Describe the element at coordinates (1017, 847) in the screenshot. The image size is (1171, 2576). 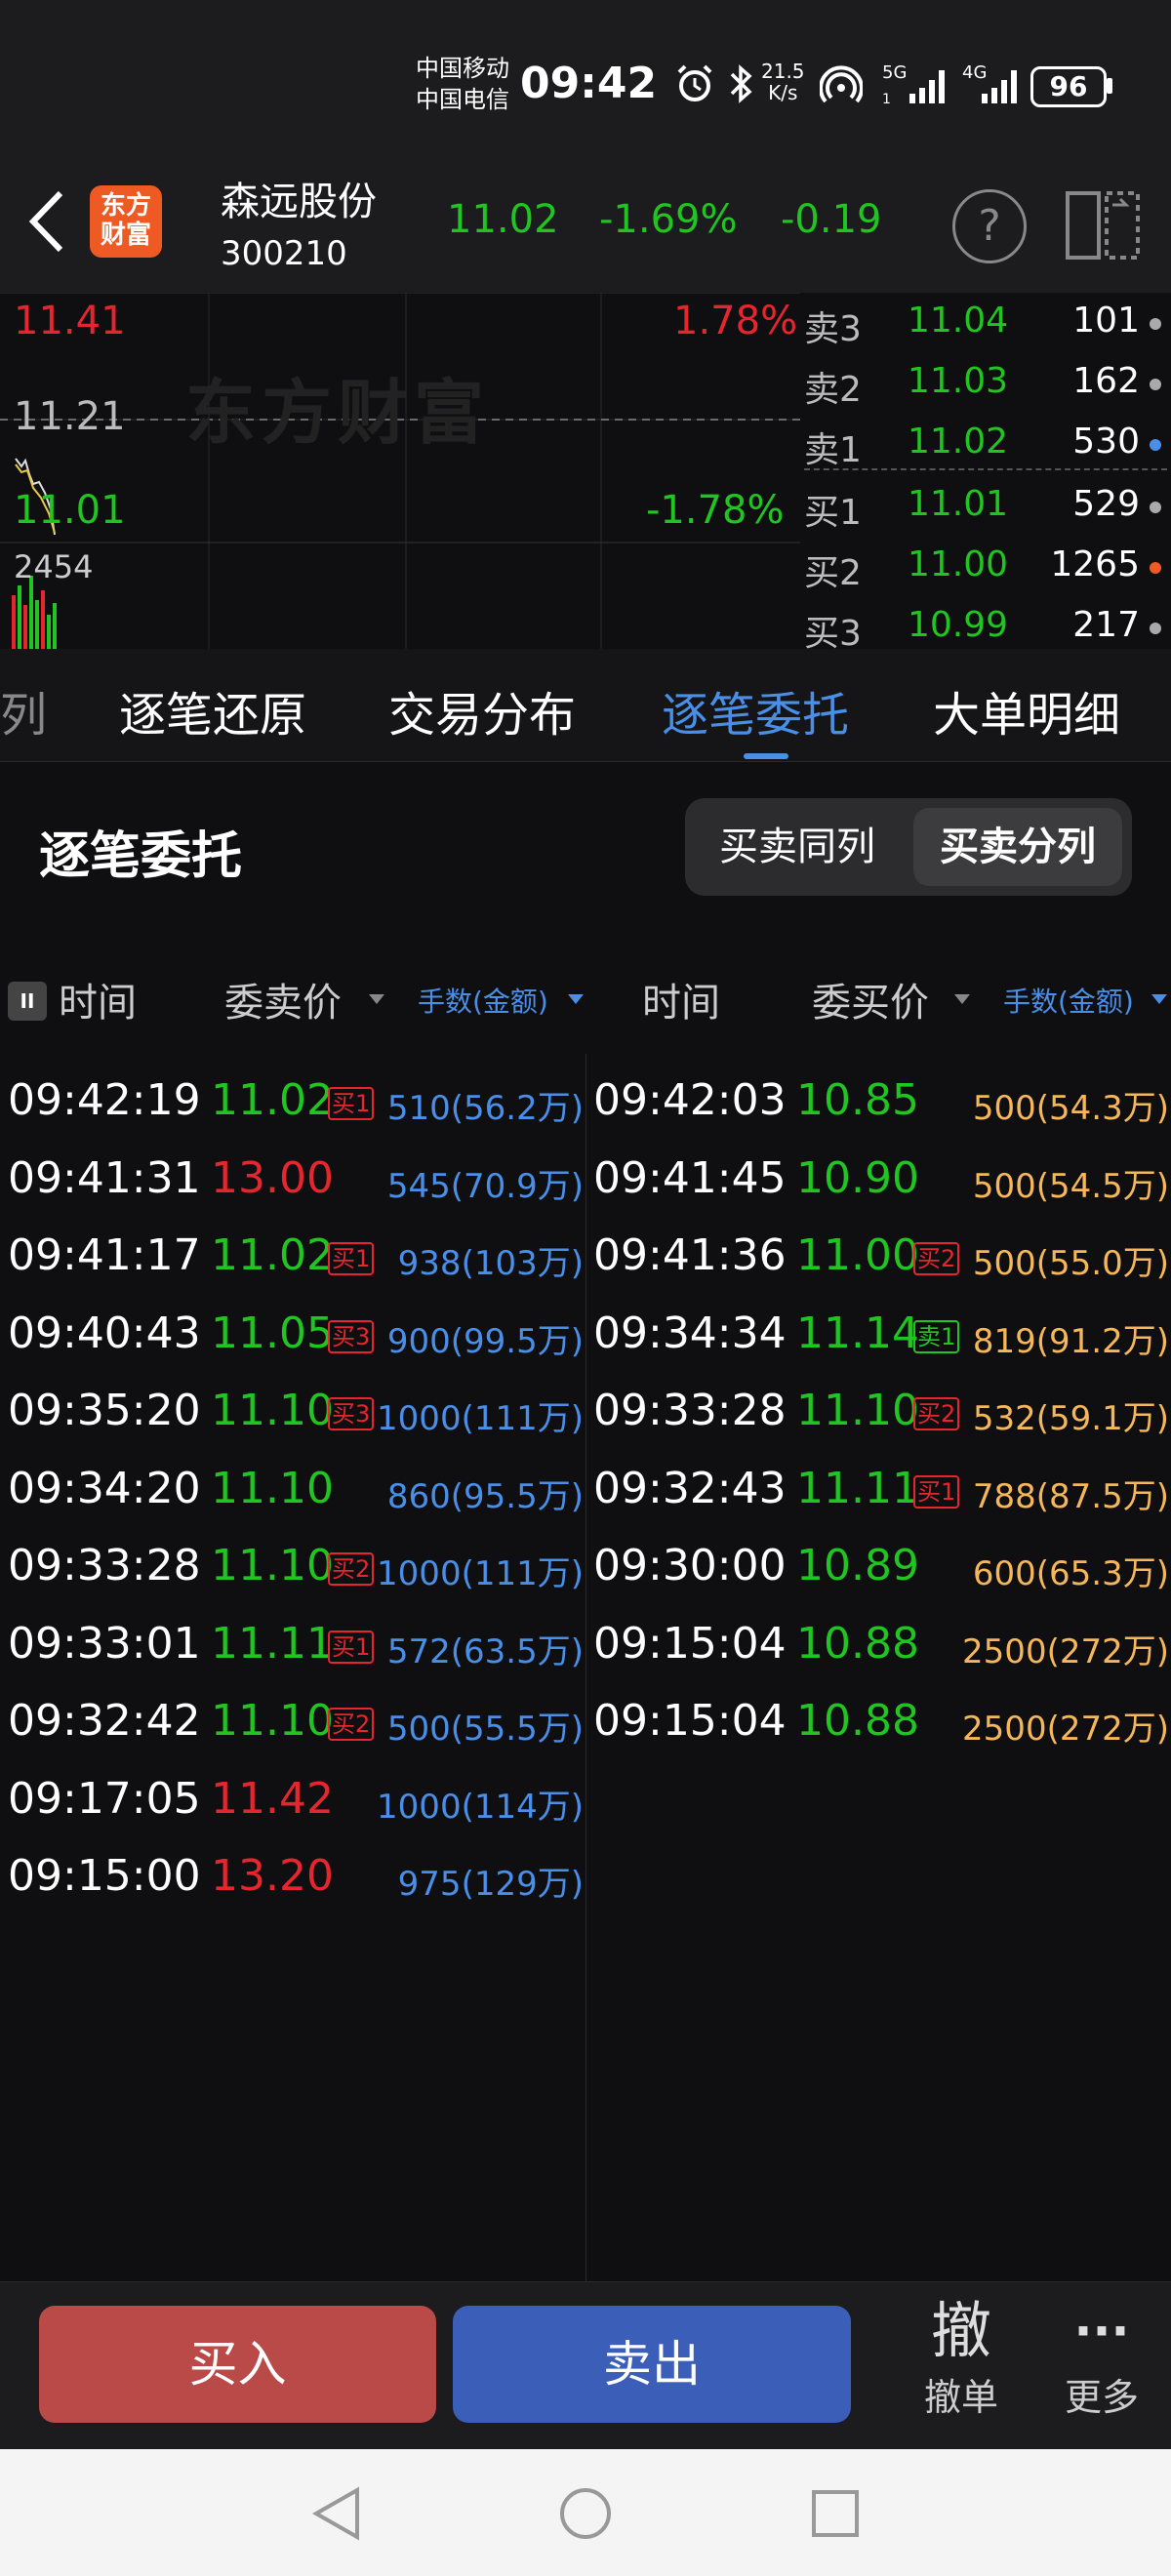
I see `toggle-split-column: 买卖分列` at that location.